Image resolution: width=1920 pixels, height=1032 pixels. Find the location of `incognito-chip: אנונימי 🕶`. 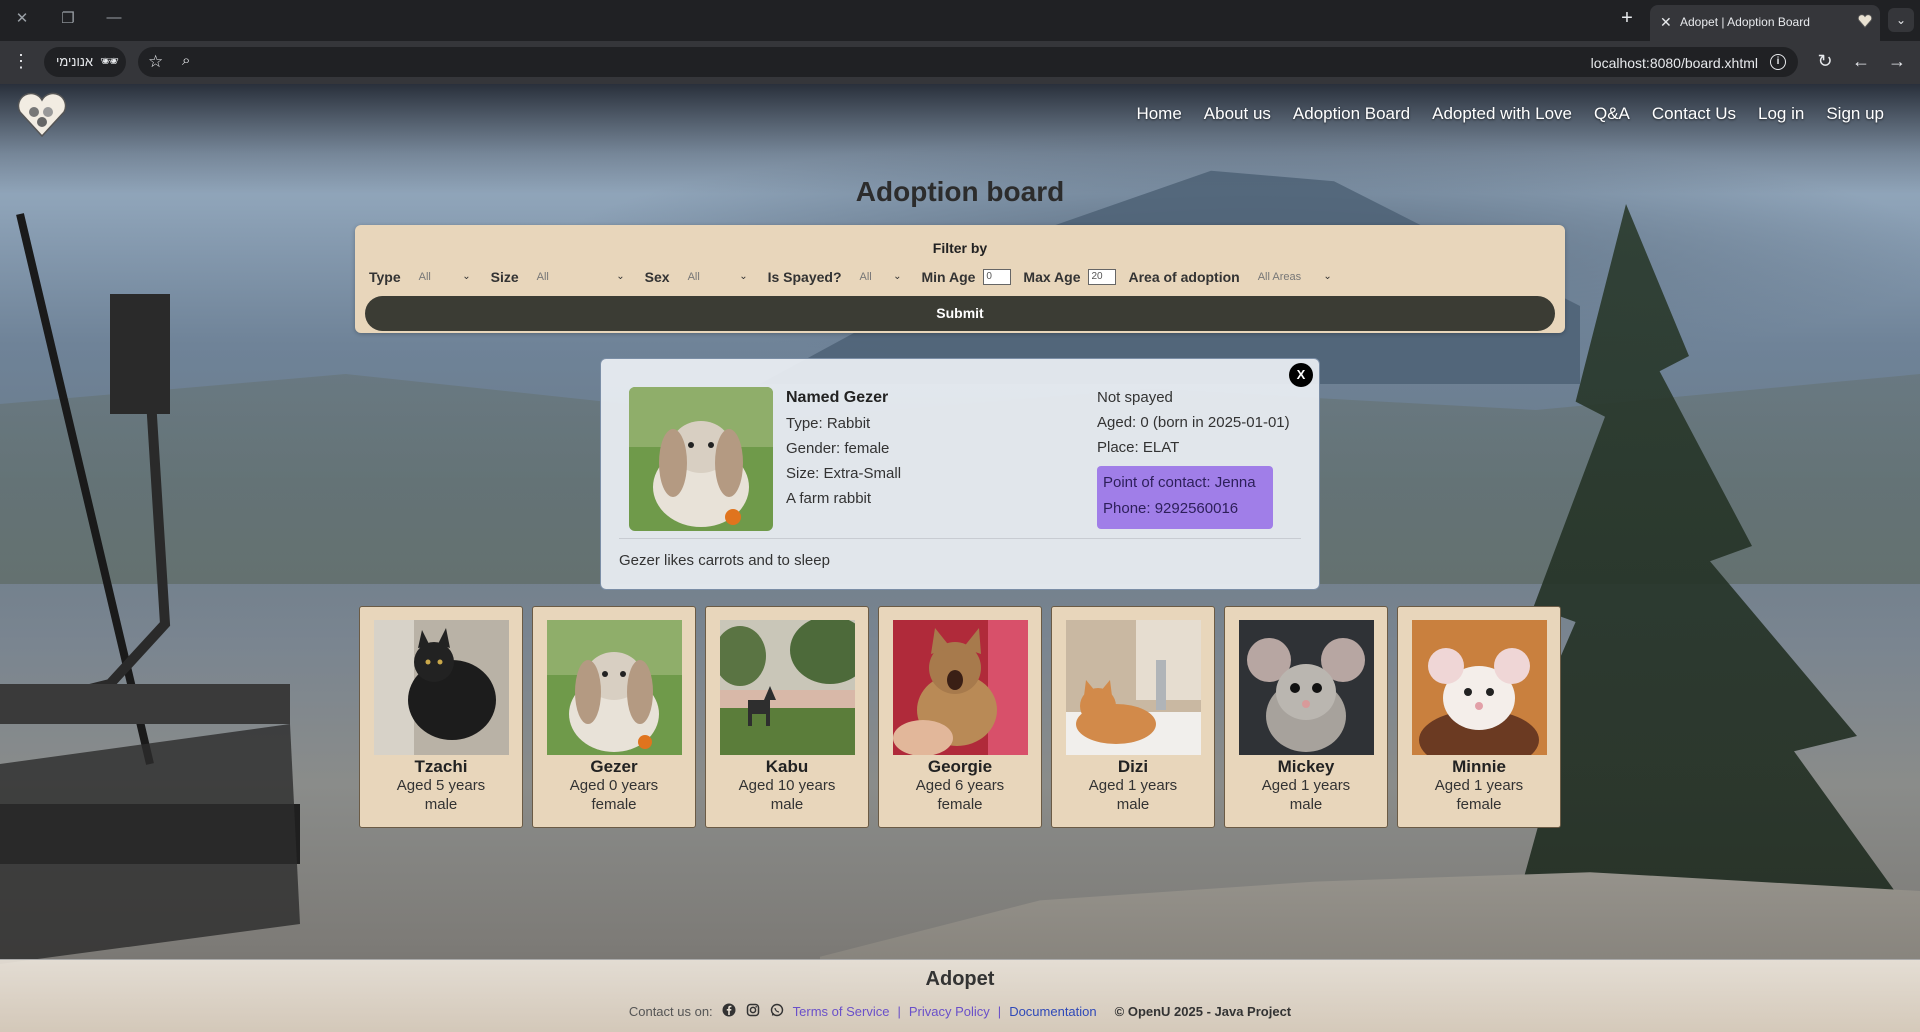

incognito-chip: אנונימי 🕶 is located at coordinates (85, 62).